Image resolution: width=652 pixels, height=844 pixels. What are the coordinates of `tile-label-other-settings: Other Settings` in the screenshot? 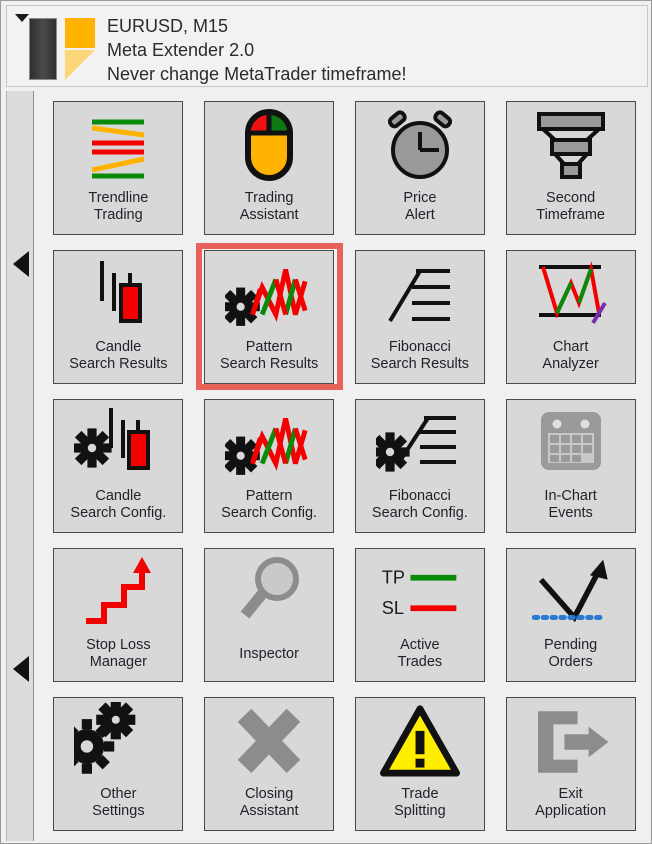 It's located at (118, 803).